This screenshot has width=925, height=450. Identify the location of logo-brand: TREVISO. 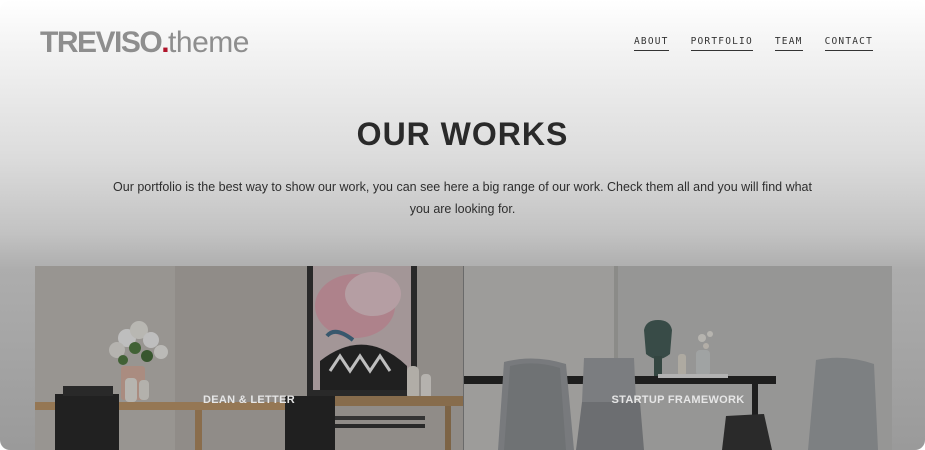
(101, 42).